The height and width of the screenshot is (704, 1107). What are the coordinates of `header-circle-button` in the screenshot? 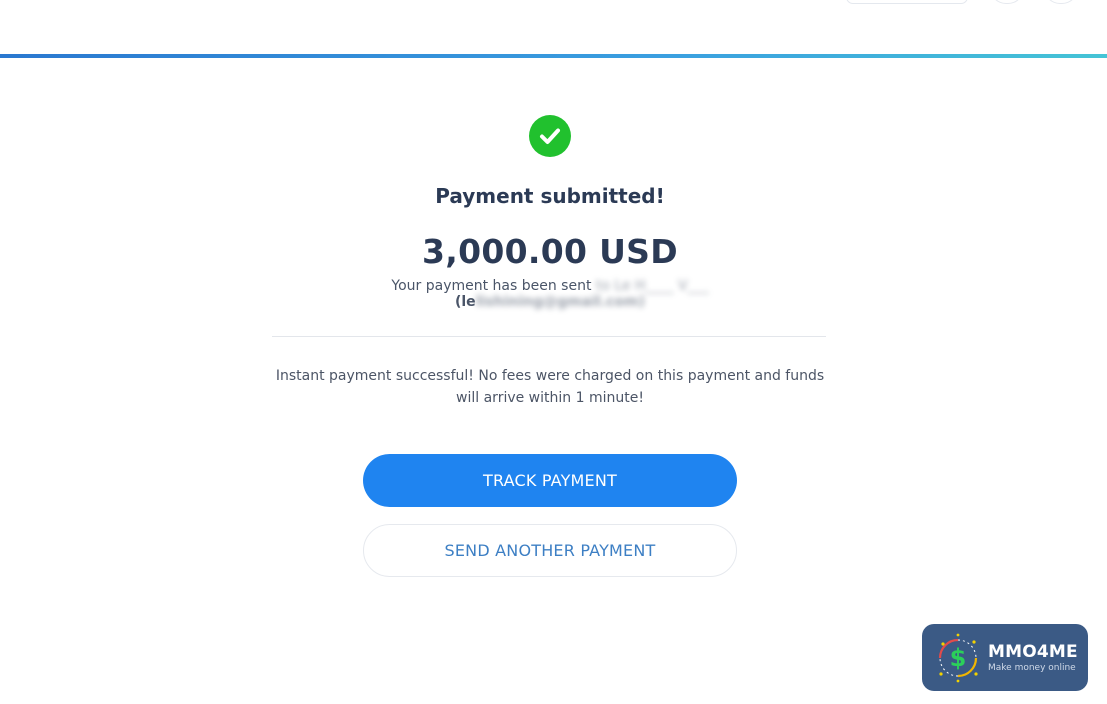 It's located at (1007, 2).